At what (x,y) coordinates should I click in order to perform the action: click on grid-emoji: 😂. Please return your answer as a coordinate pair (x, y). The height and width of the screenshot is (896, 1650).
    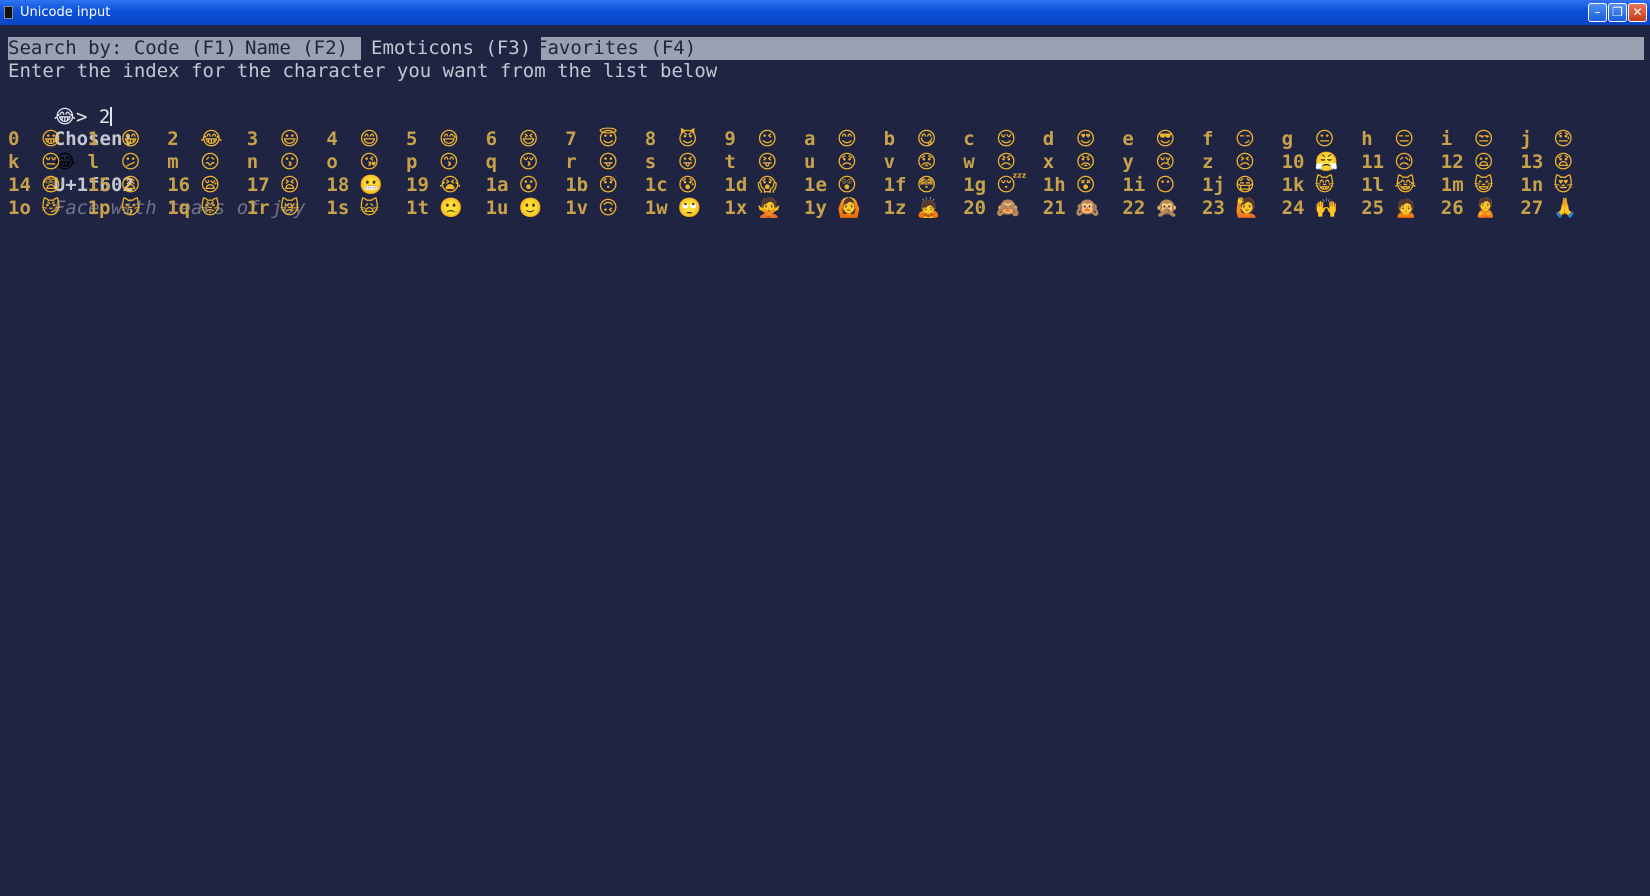
    Looking at the image, I should click on (211, 139).